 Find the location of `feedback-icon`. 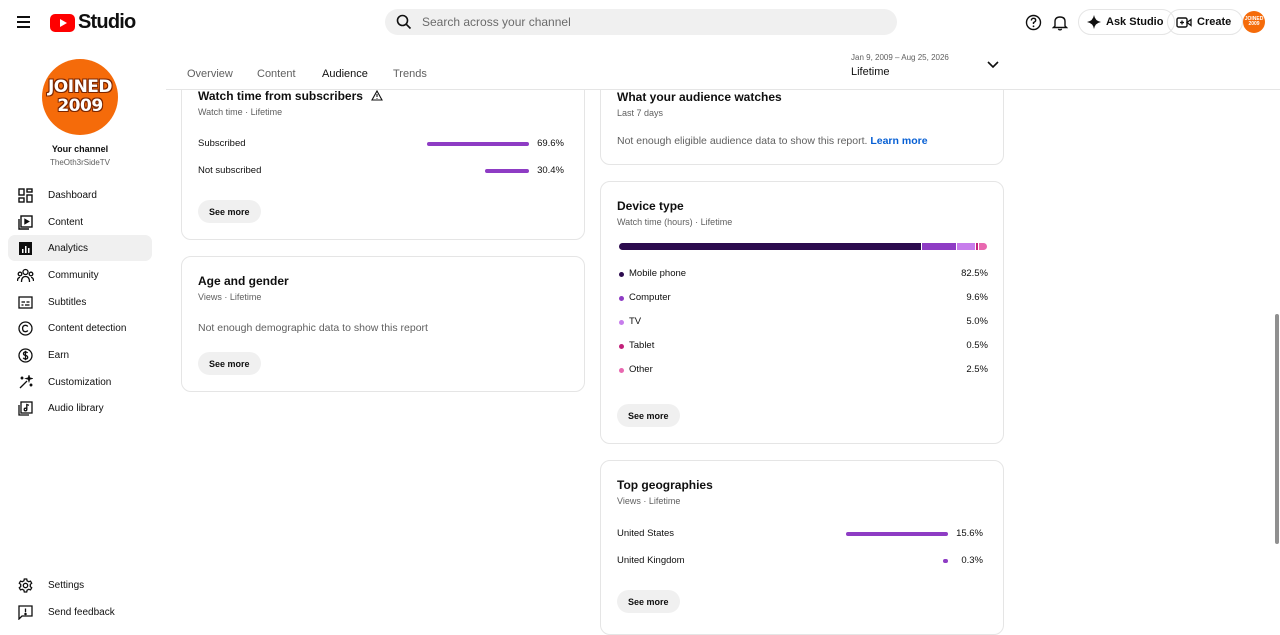

feedback-icon is located at coordinates (25, 612).